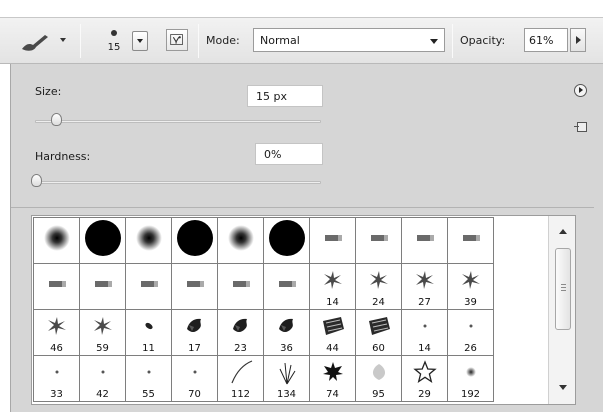 The width and height of the screenshot is (603, 412). I want to click on brush-soft-round-icon, so click(148, 238).